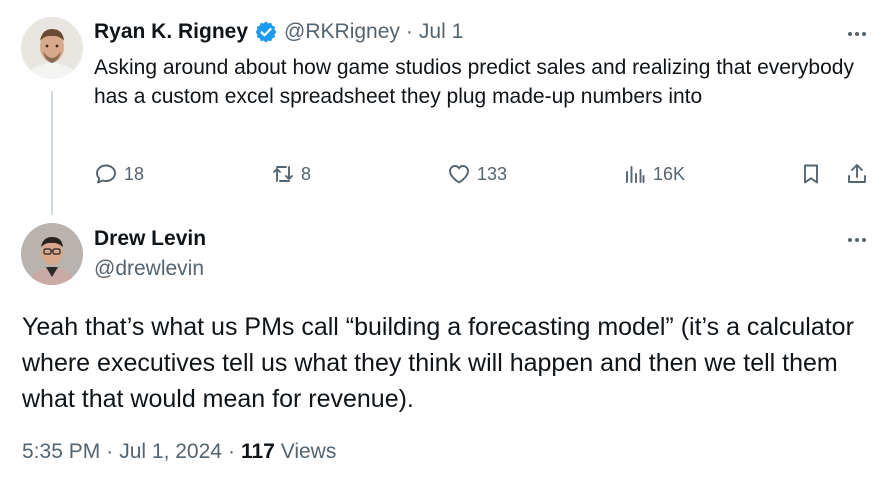  What do you see at coordinates (306, 173) in the screenshot?
I see `repost-count: 8` at bounding box center [306, 173].